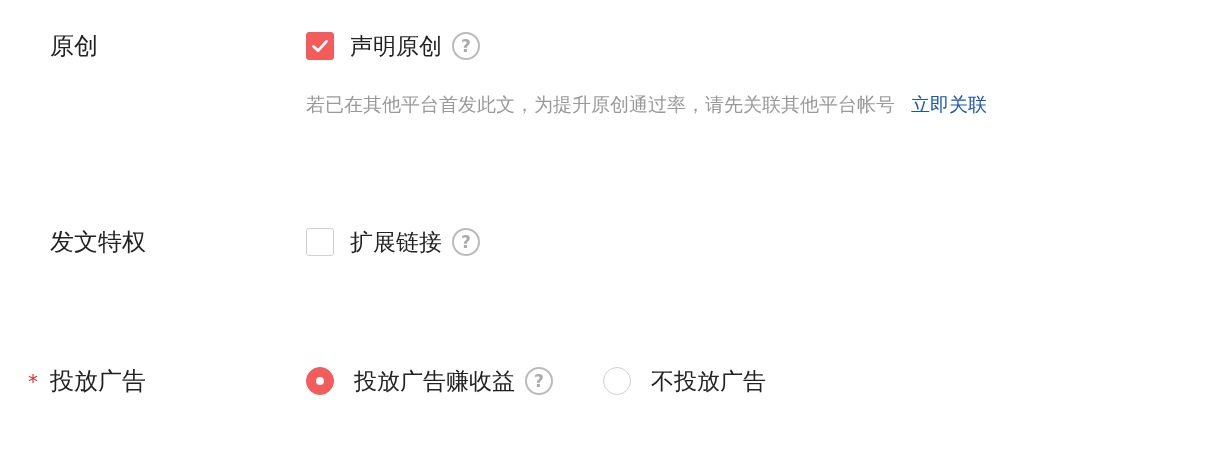 This screenshot has height=450, width=1216. What do you see at coordinates (600, 104) in the screenshot?
I see `hint-text: 若已在其他平台首发此文，为提升原创通过率，请先关联其他平台帐号` at bounding box center [600, 104].